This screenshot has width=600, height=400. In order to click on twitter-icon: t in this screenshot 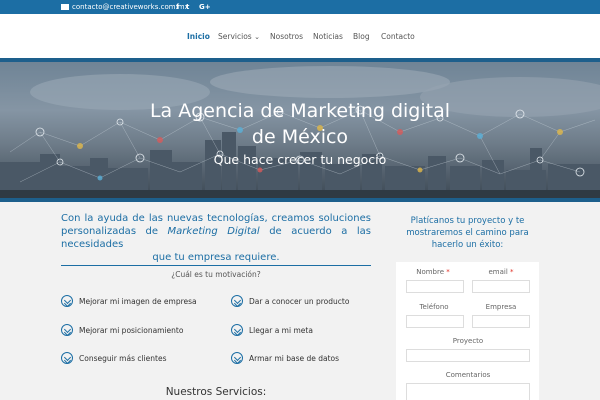, I will do `click(187, 7)`.